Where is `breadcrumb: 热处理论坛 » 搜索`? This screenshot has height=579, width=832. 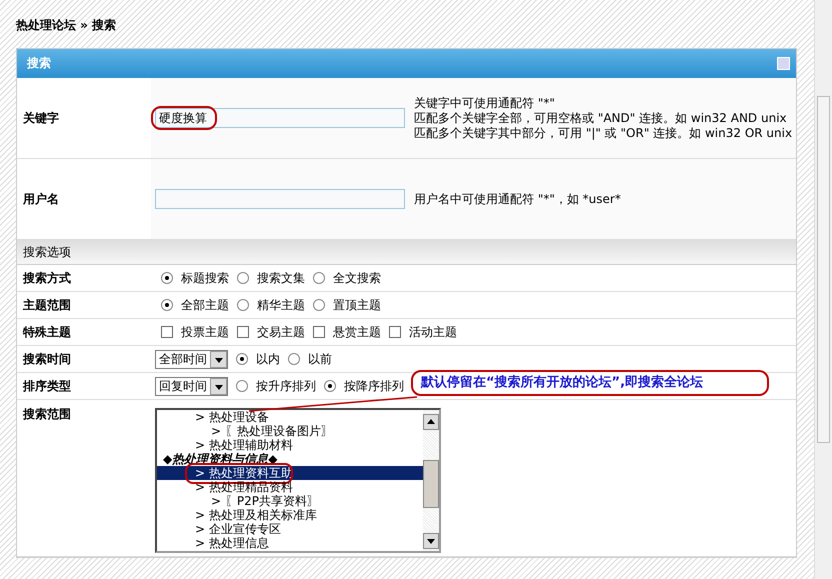 breadcrumb: 热处理论坛 » 搜索 is located at coordinates (66, 25).